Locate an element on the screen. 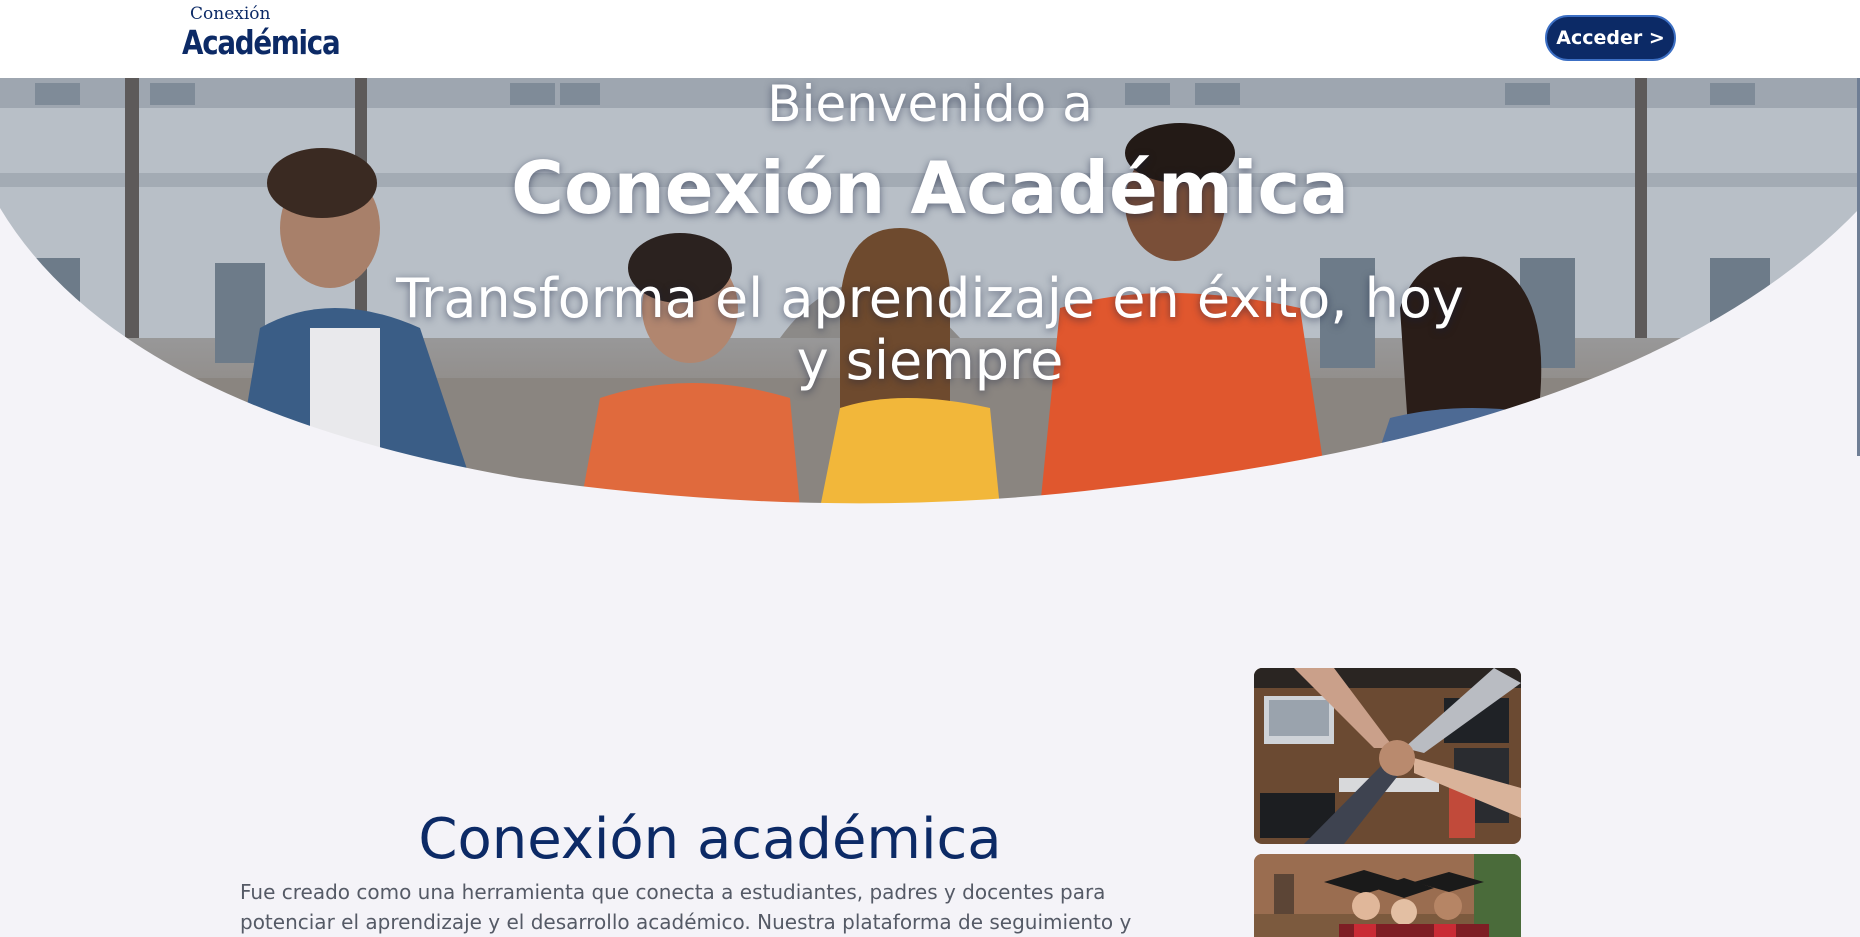 The image size is (1860, 937). brand-logo: Conexión Académica is located at coordinates (275, 33).